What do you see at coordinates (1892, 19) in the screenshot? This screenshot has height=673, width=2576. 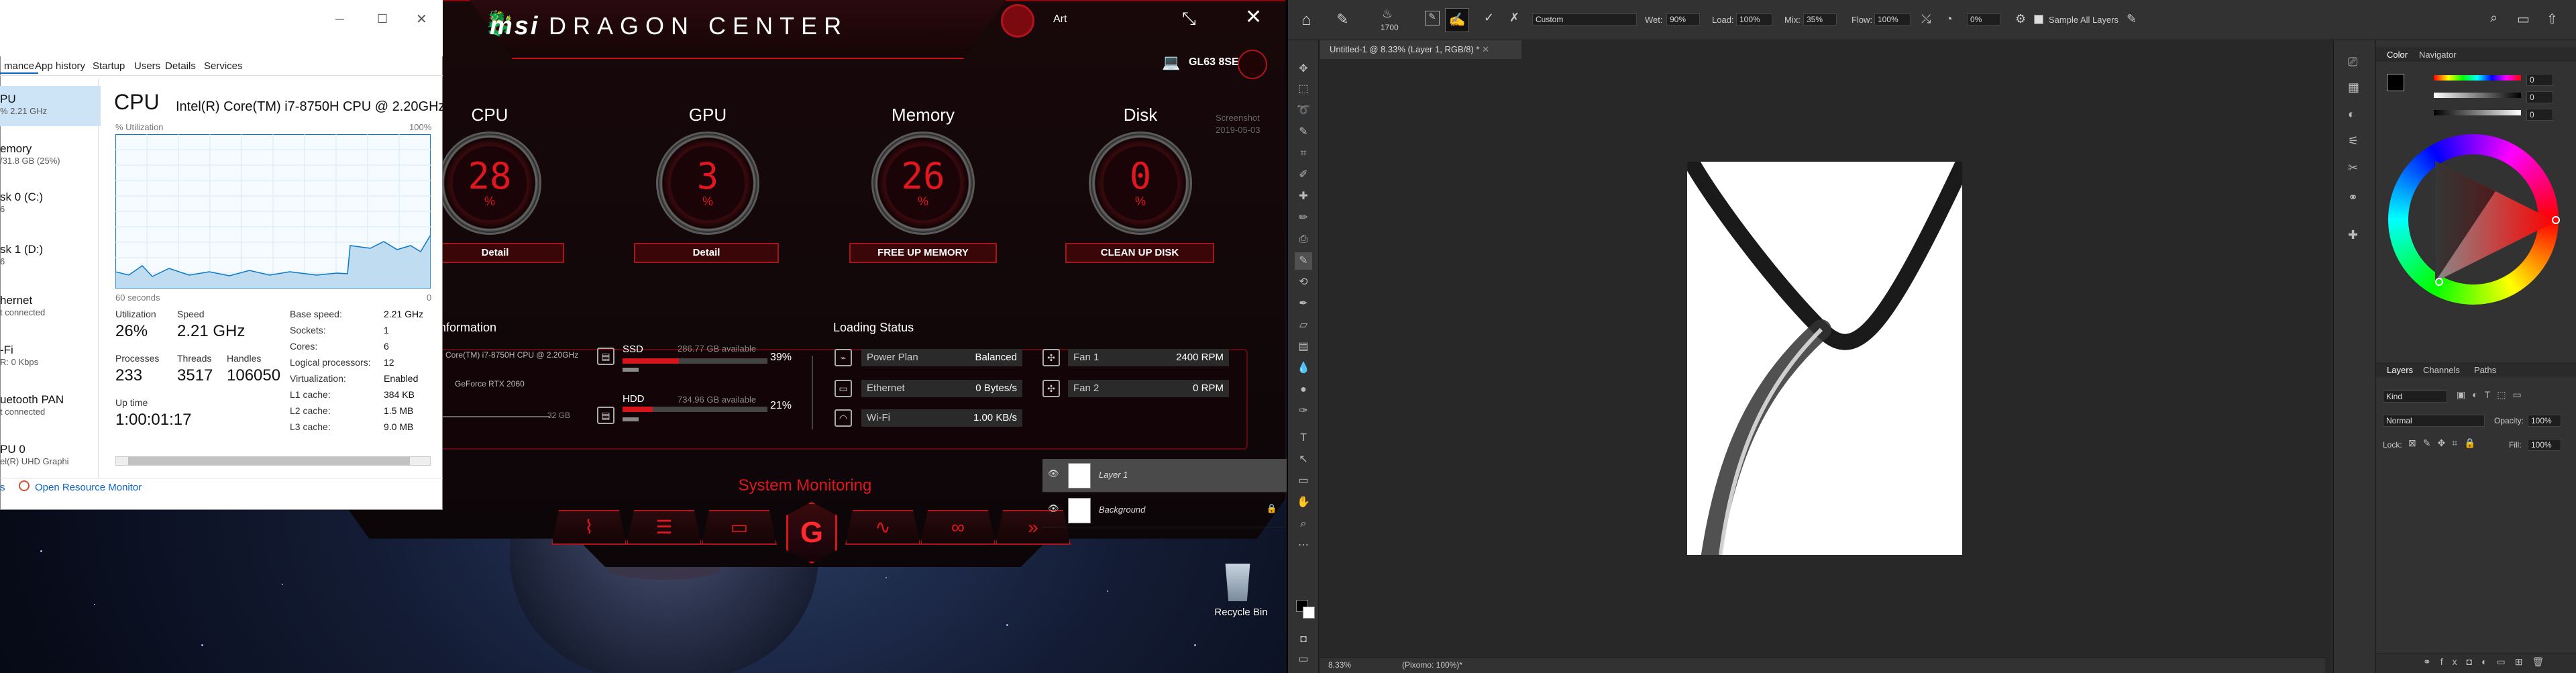 I see `flow-input: 100%` at bounding box center [1892, 19].